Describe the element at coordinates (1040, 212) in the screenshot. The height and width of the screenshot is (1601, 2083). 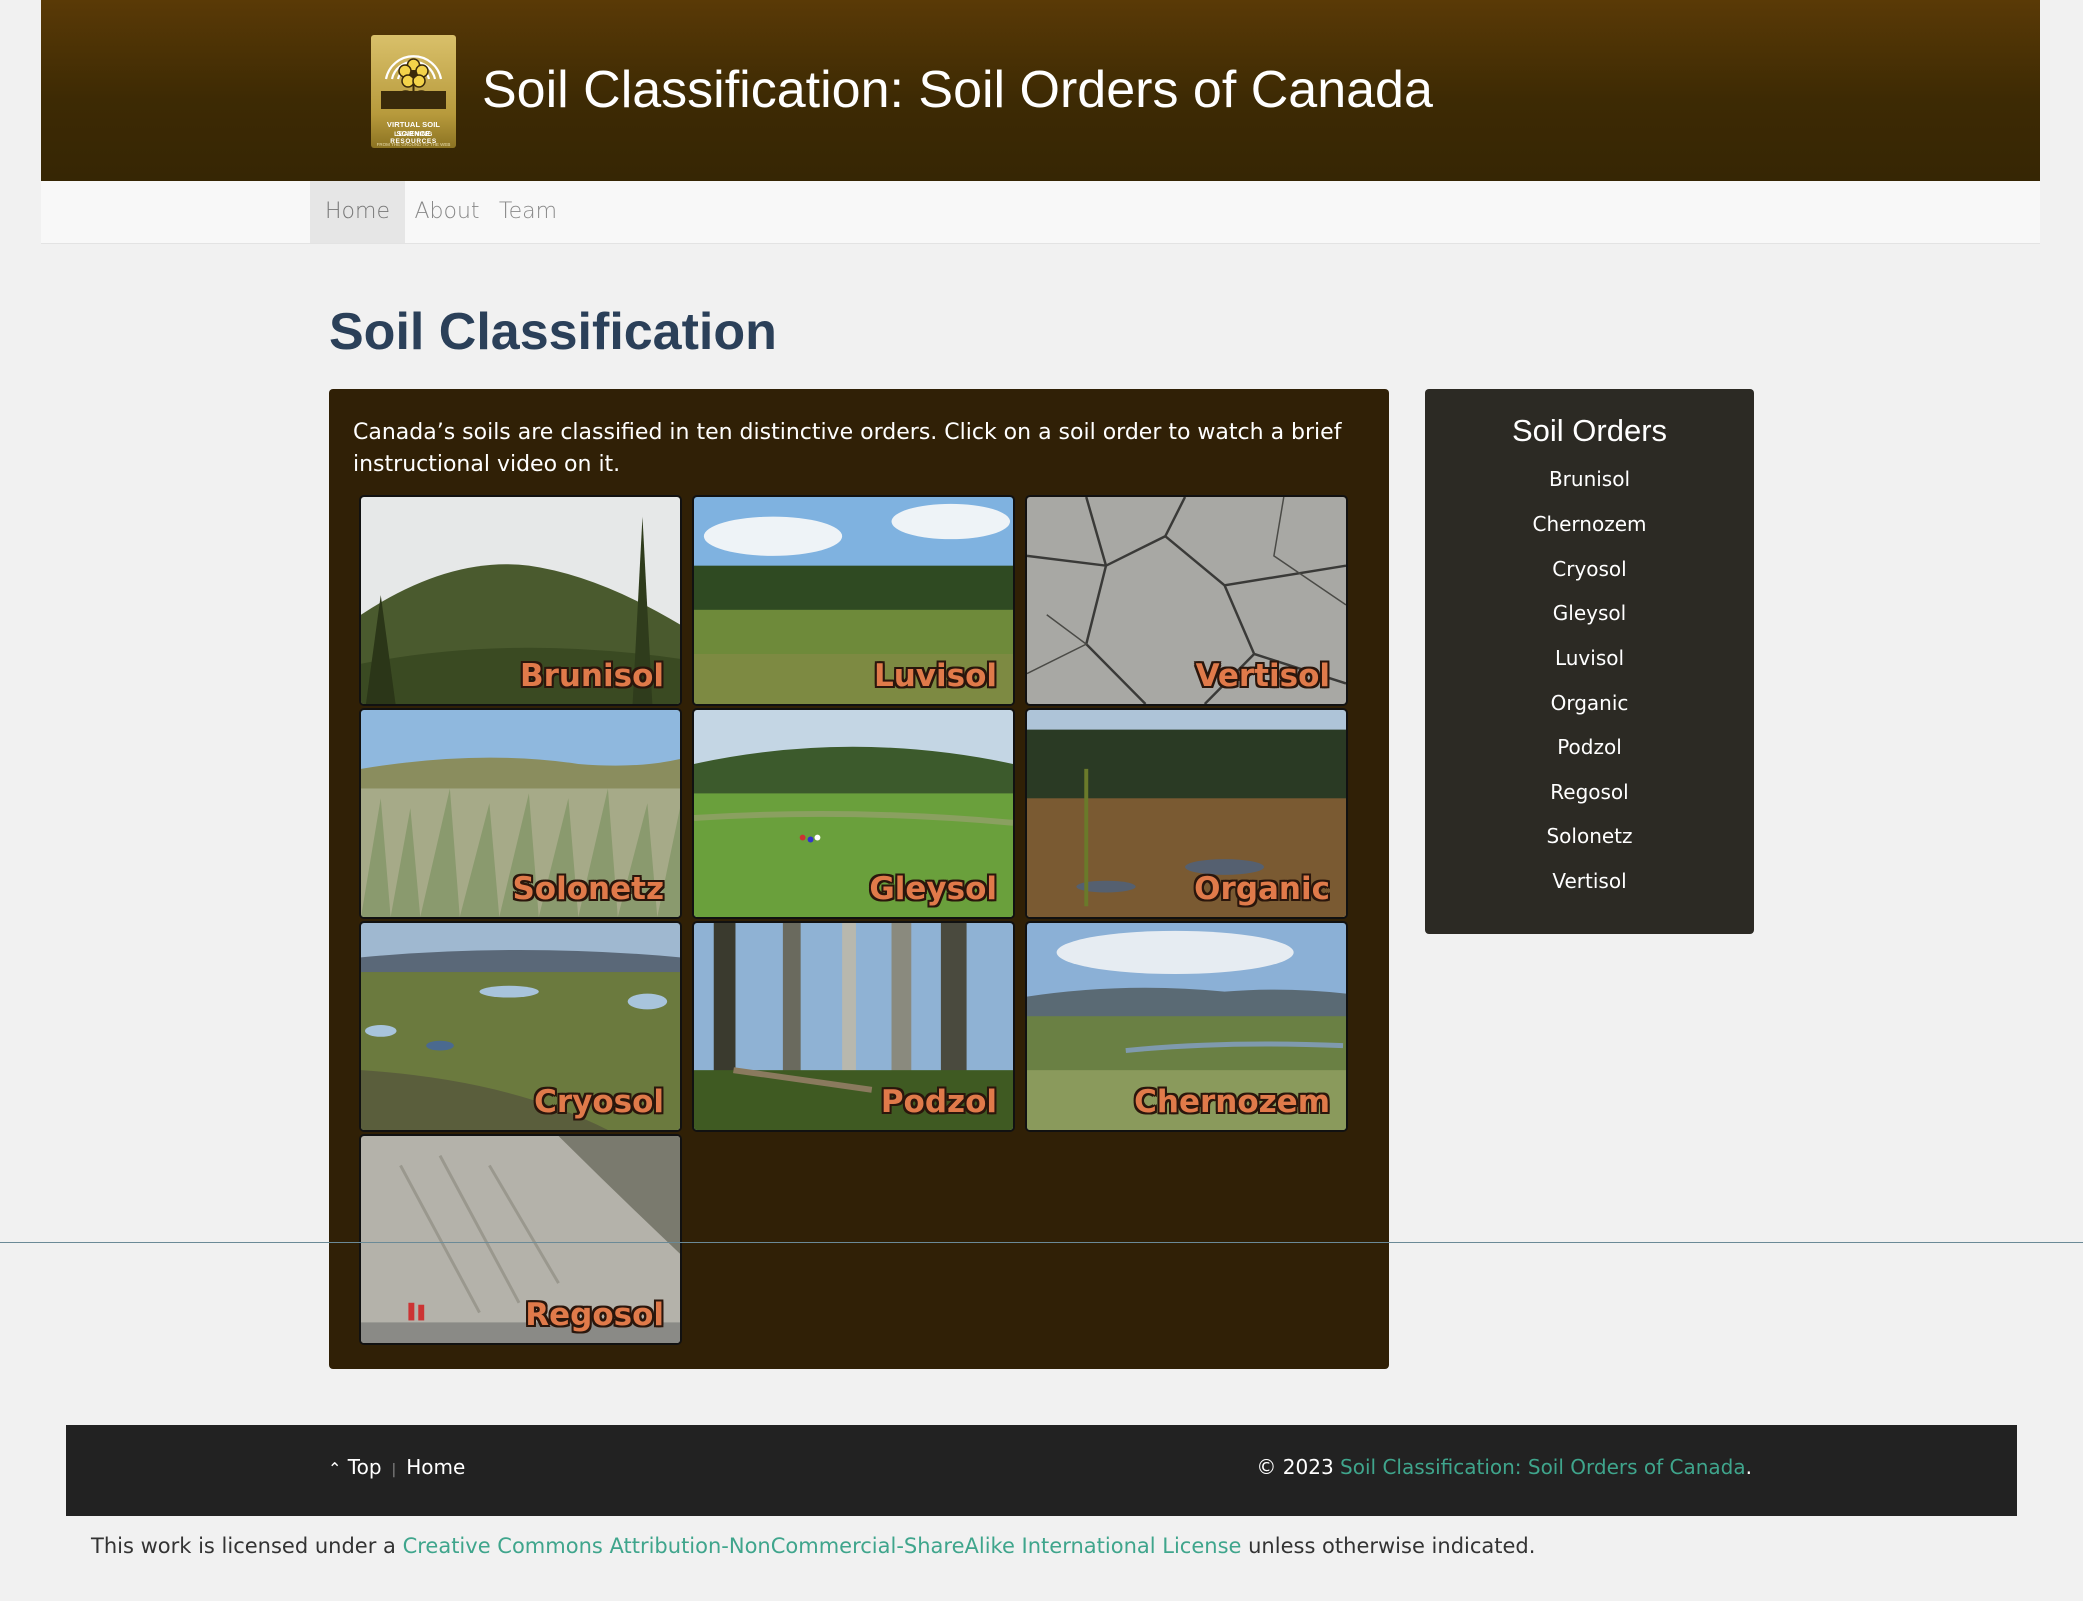
I see `main-navbar: Home About Team` at that location.